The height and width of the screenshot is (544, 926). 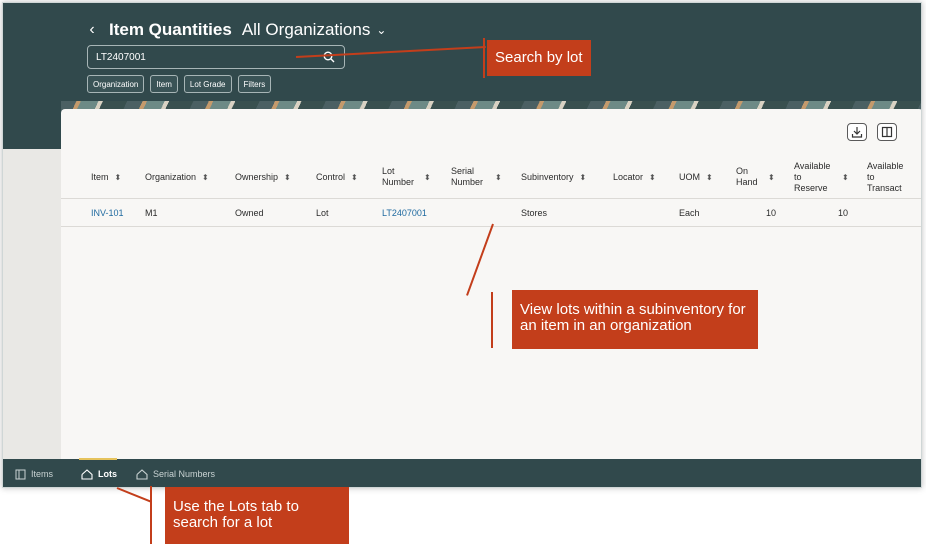 What do you see at coordinates (116, 84) in the screenshot?
I see `filter-chip-organization: Organization` at bounding box center [116, 84].